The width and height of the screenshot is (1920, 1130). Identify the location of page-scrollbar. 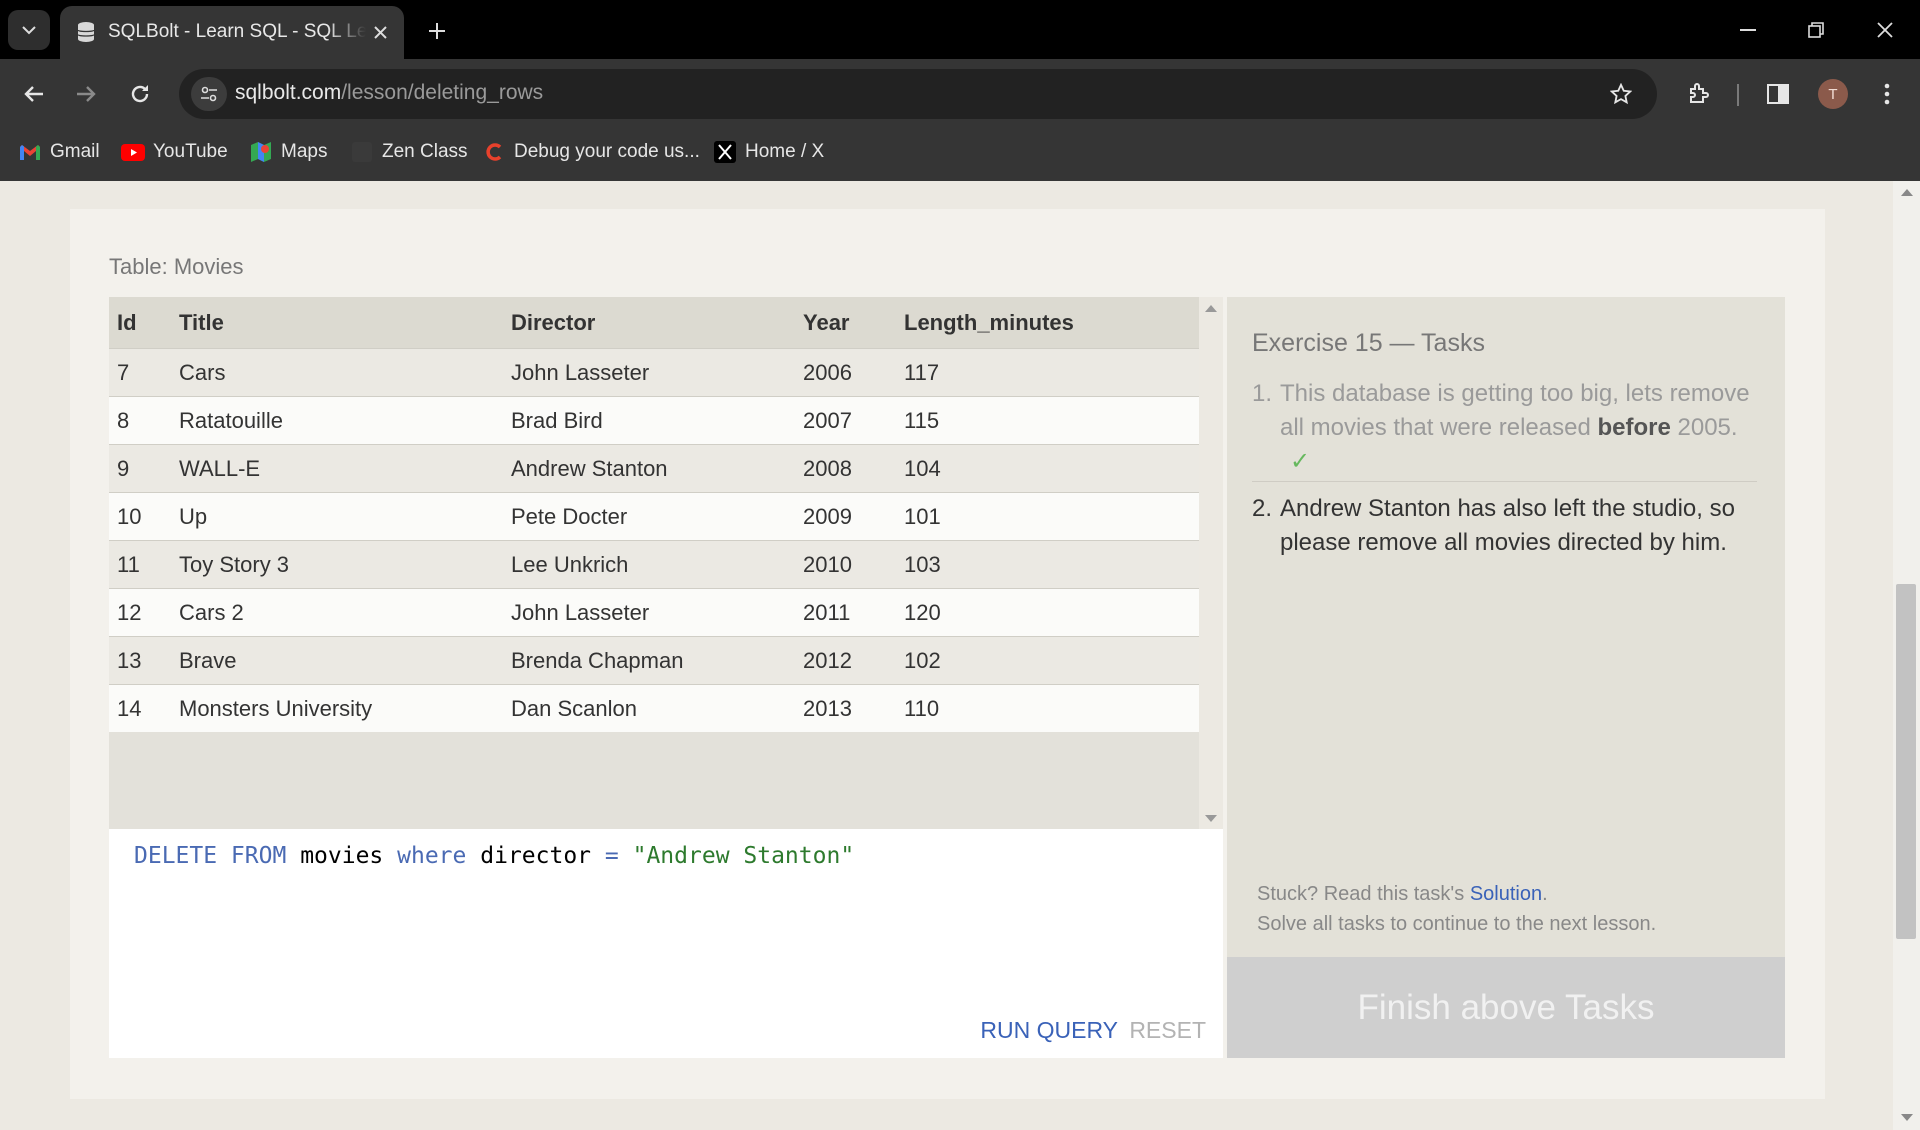
(1906, 655).